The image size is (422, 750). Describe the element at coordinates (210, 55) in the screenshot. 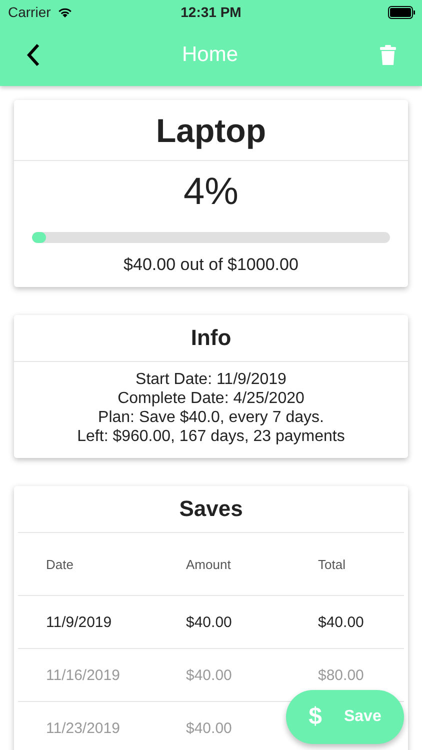

I see `header-title: Home` at that location.